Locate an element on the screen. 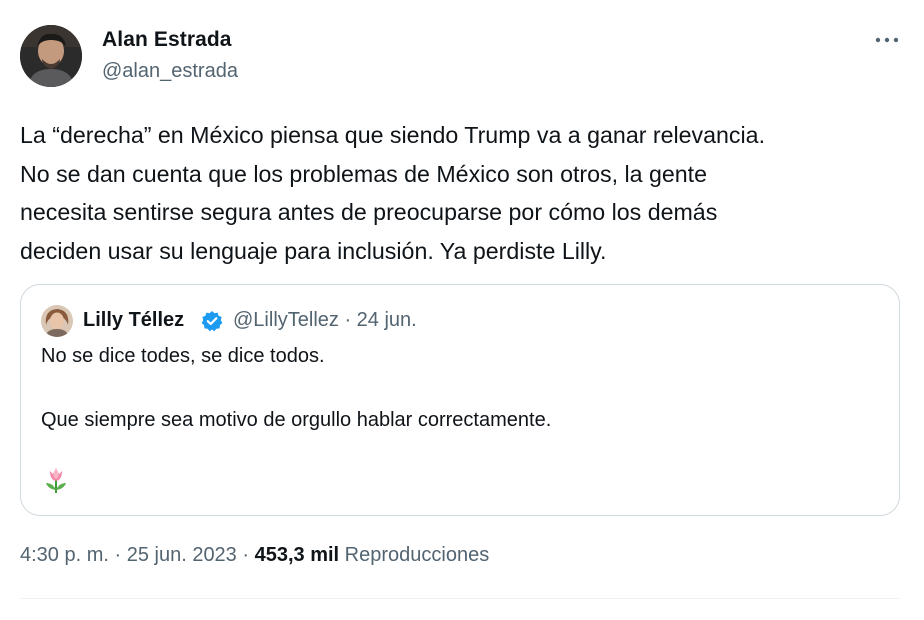 This screenshot has width=924, height=620. quoted-text-line: No se dice todes, se dice todos. is located at coordinates (183, 356).